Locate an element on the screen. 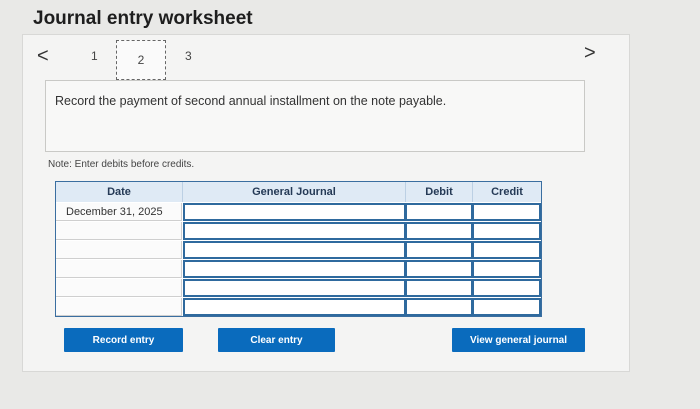  header-credit: Credit is located at coordinates (507, 192).